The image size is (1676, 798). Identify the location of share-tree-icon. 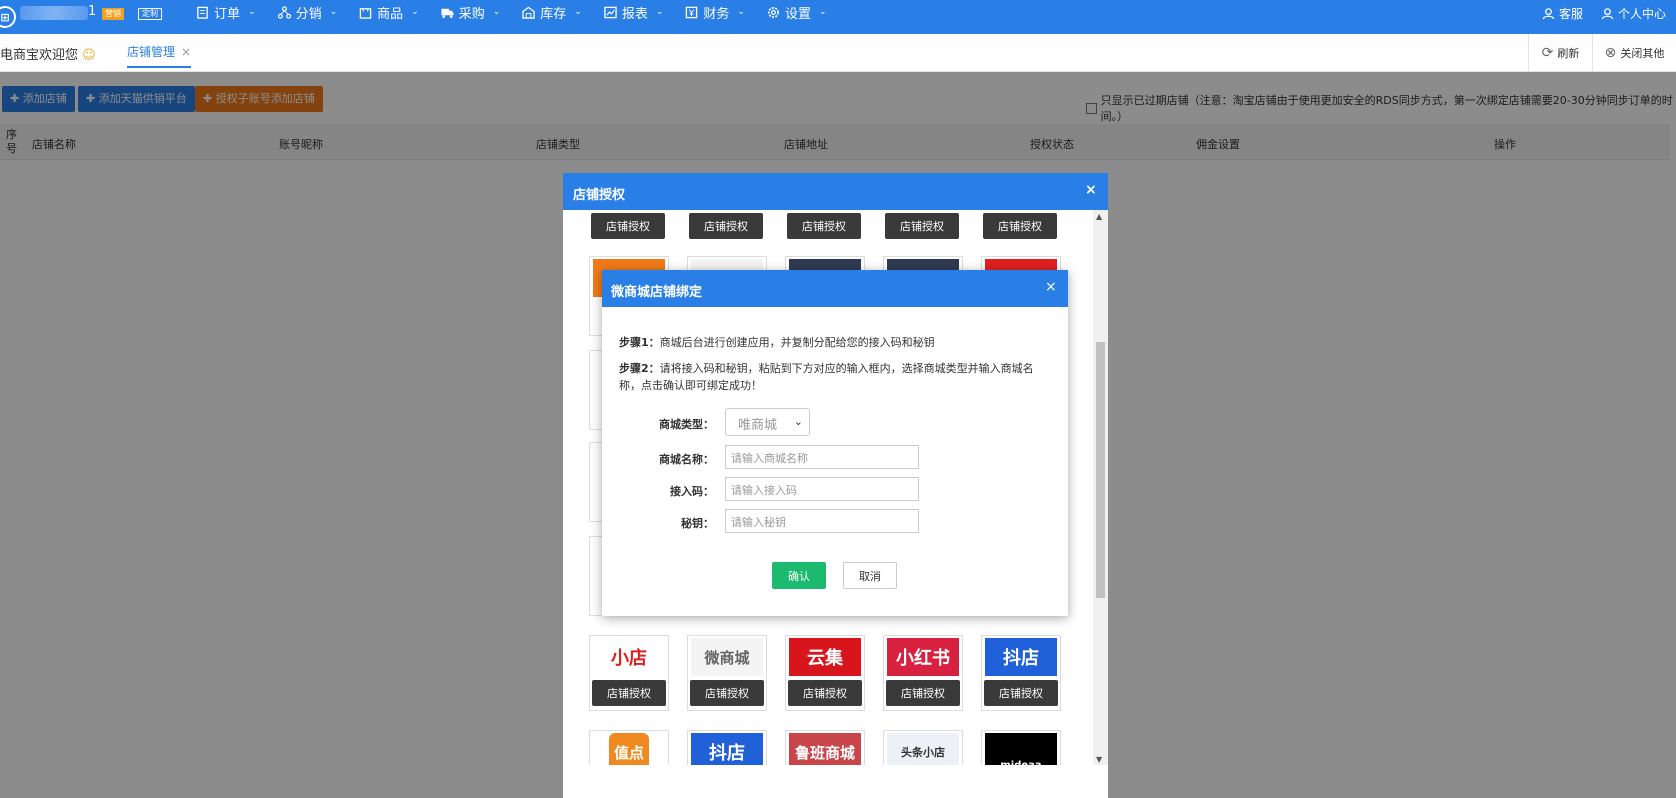
(284, 12).